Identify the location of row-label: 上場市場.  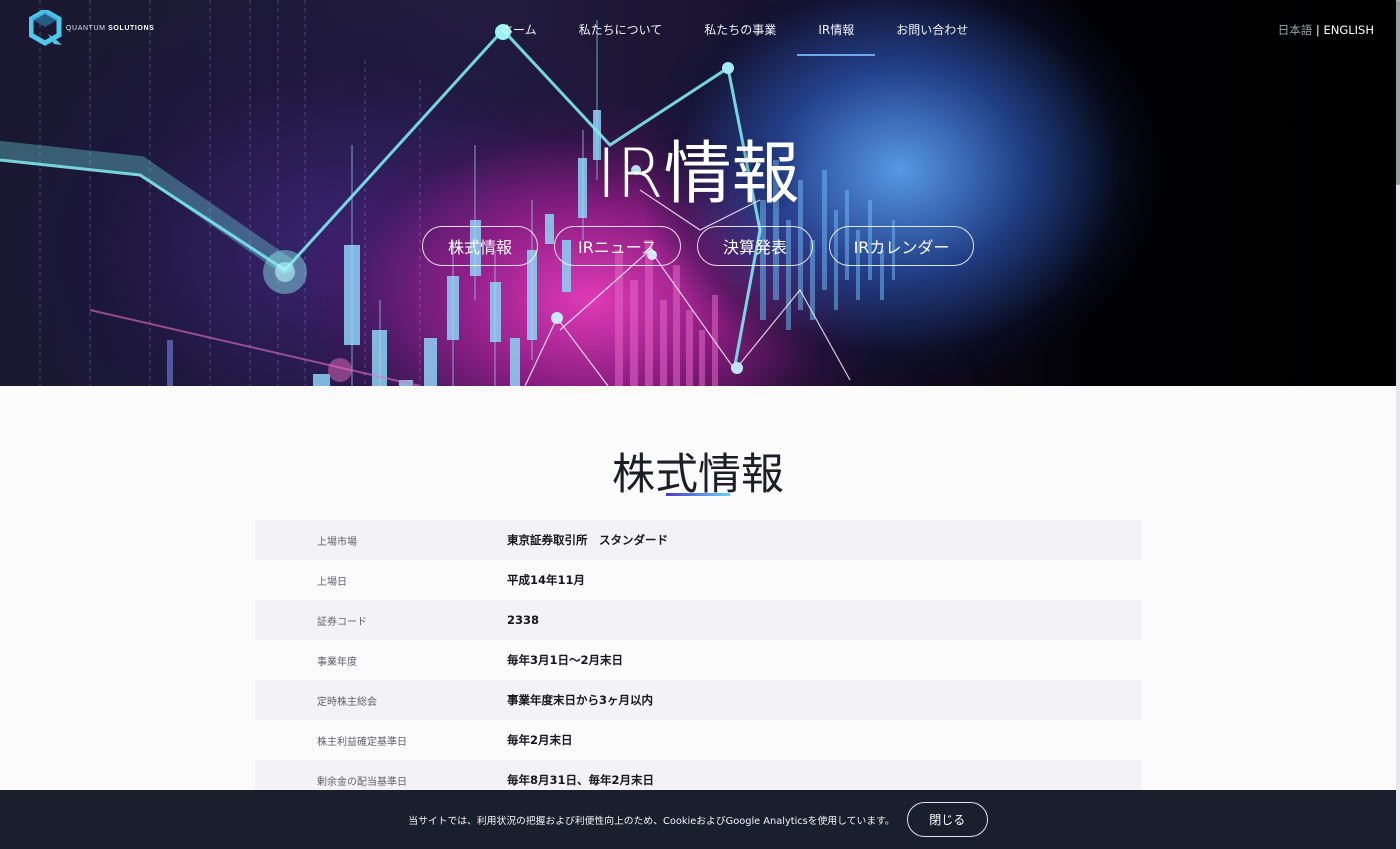
(337, 542).